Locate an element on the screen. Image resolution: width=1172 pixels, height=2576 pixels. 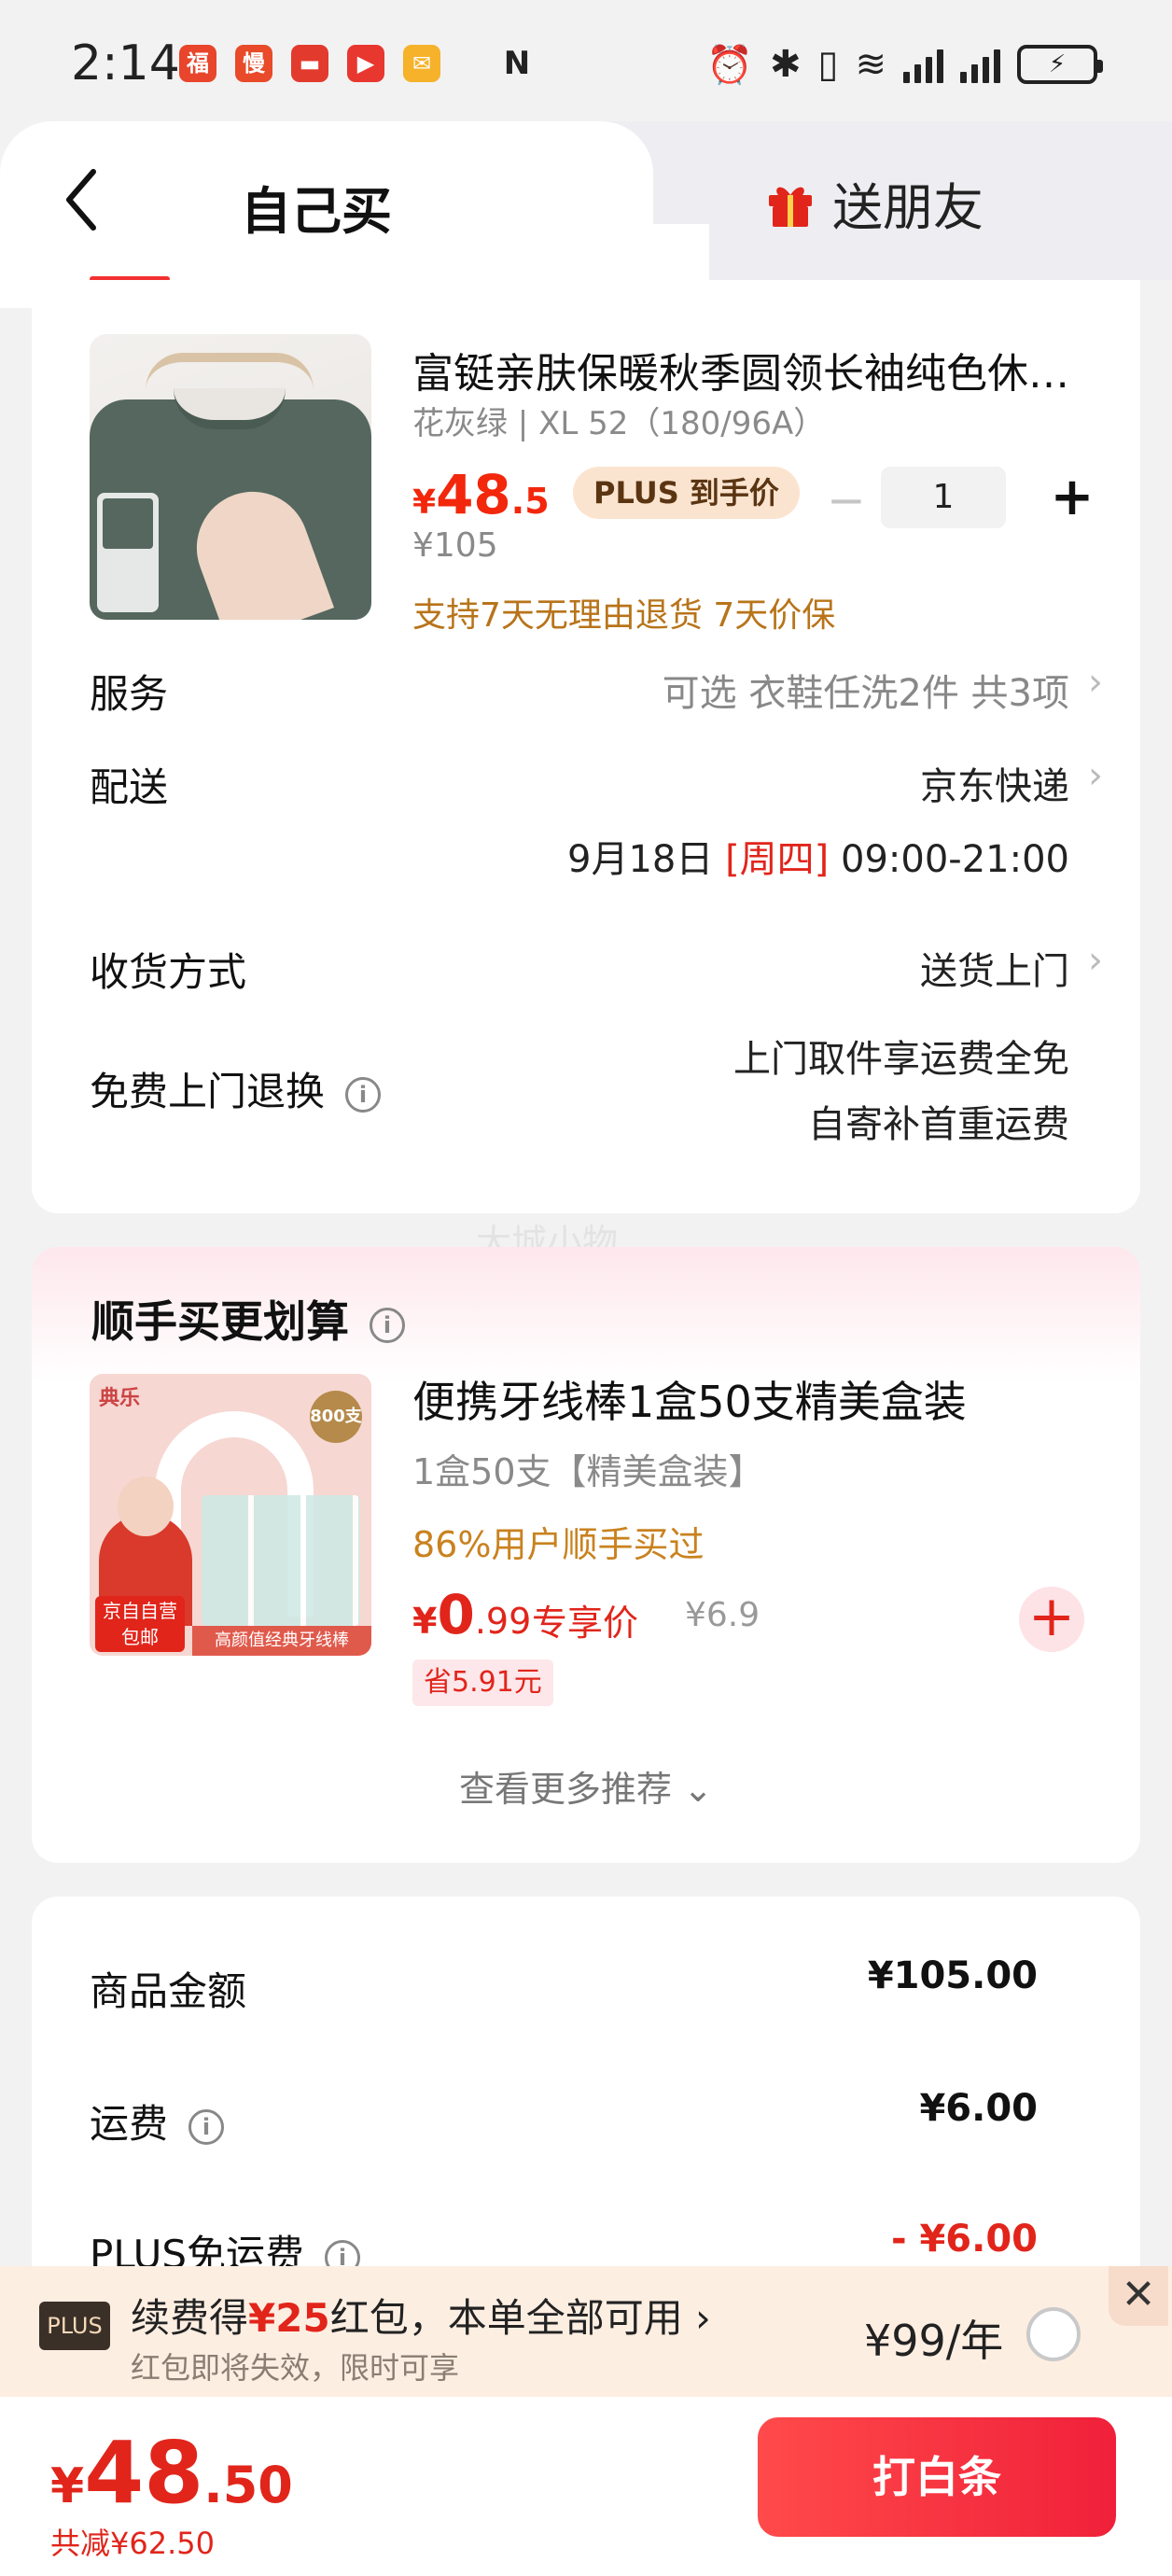
goods-amount-value: ¥105.00 is located at coordinates (952, 1975).